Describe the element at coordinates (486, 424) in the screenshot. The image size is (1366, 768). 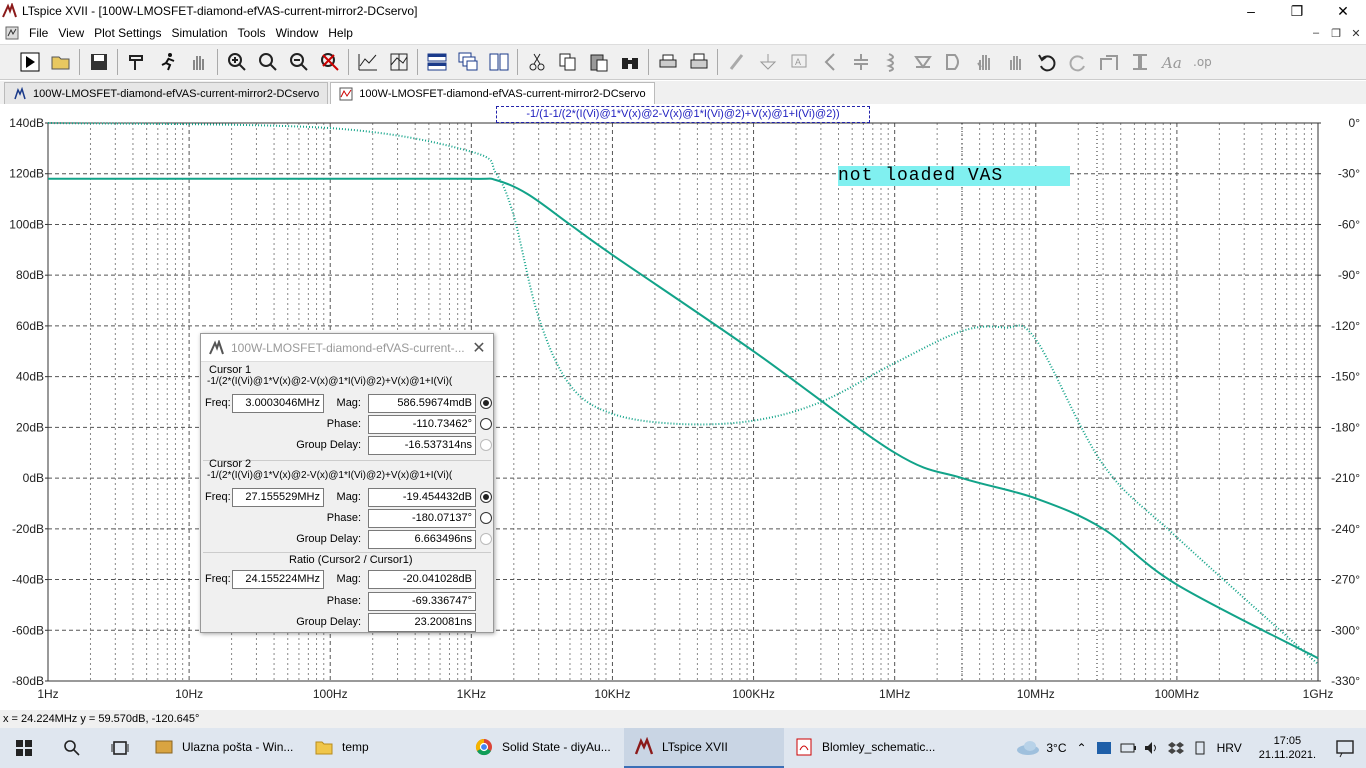
I see `cursor1-phase-radio` at that location.